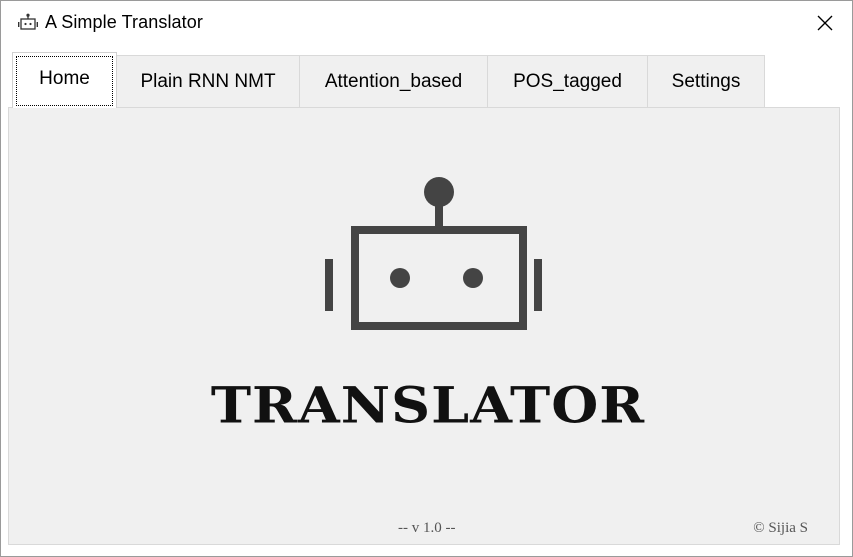 This screenshot has height=557, width=853. Describe the element at coordinates (780, 528) in the screenshot. I see `copyright-label: © Sijia S` at that location.